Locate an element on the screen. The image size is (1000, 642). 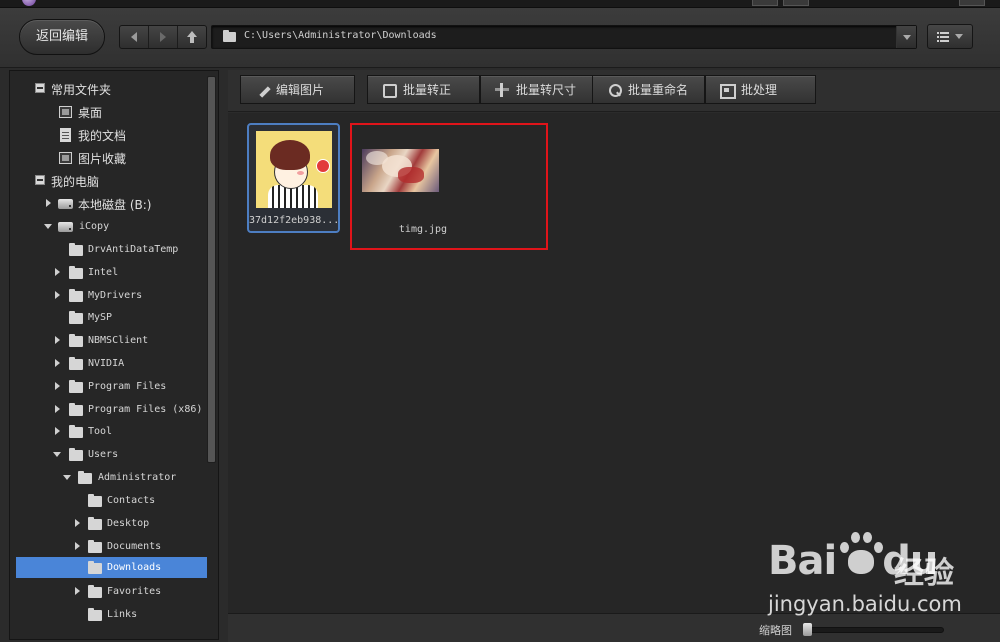
toolbar: 返回编辑 C:\Users\Administrator\Downloads is located at coordinates (500, 38).